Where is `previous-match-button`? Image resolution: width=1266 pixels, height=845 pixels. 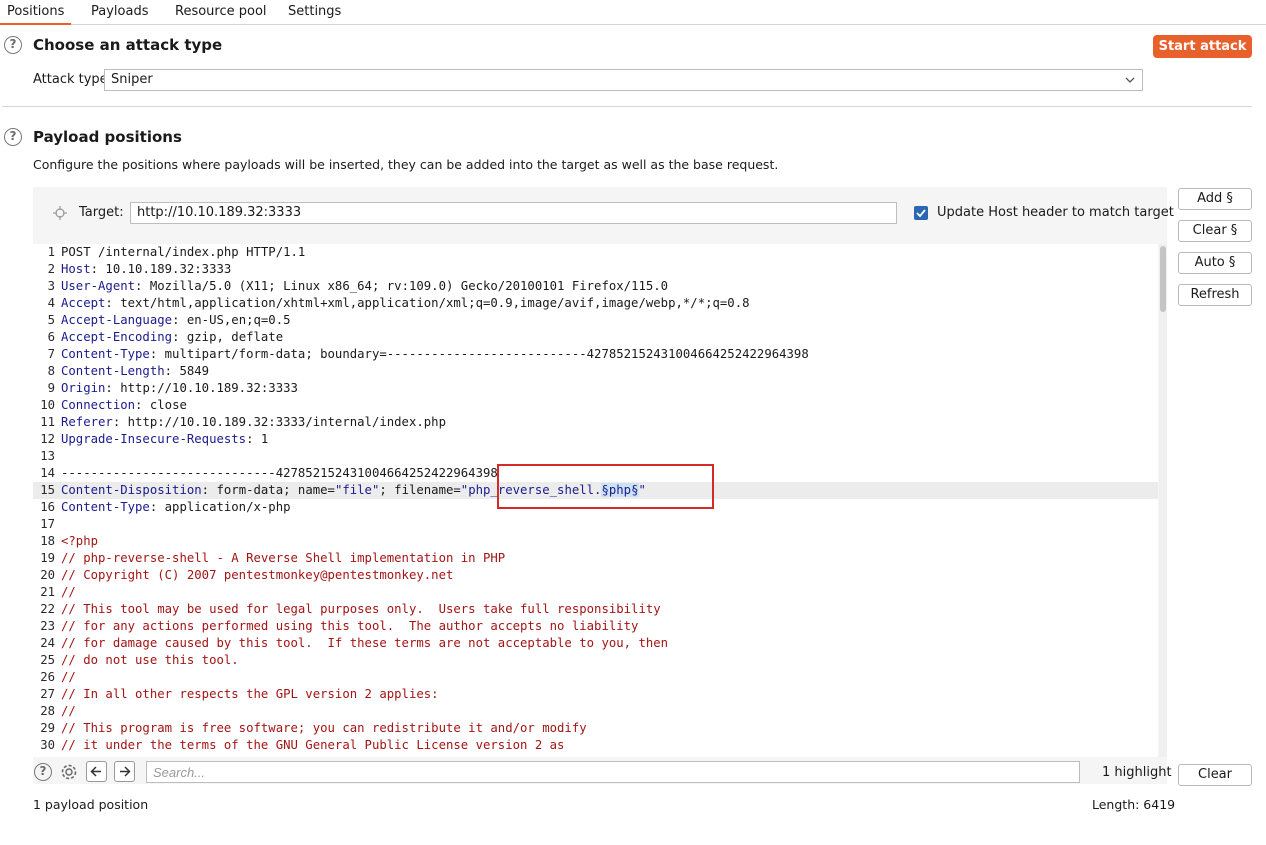
previous-match-button is located at coordinates (96, 771).